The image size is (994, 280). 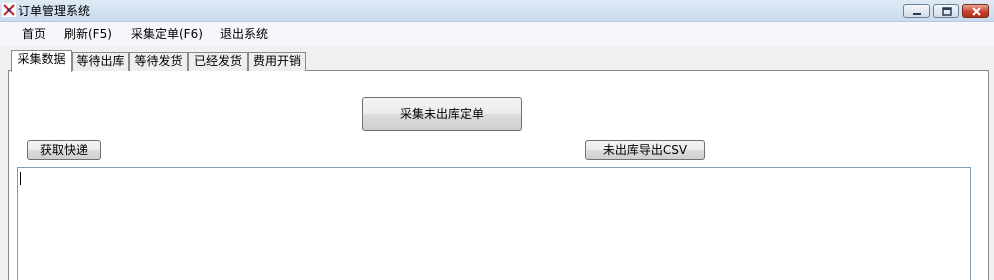 I want to click on maximize-icon, so click(x=947, y=11).